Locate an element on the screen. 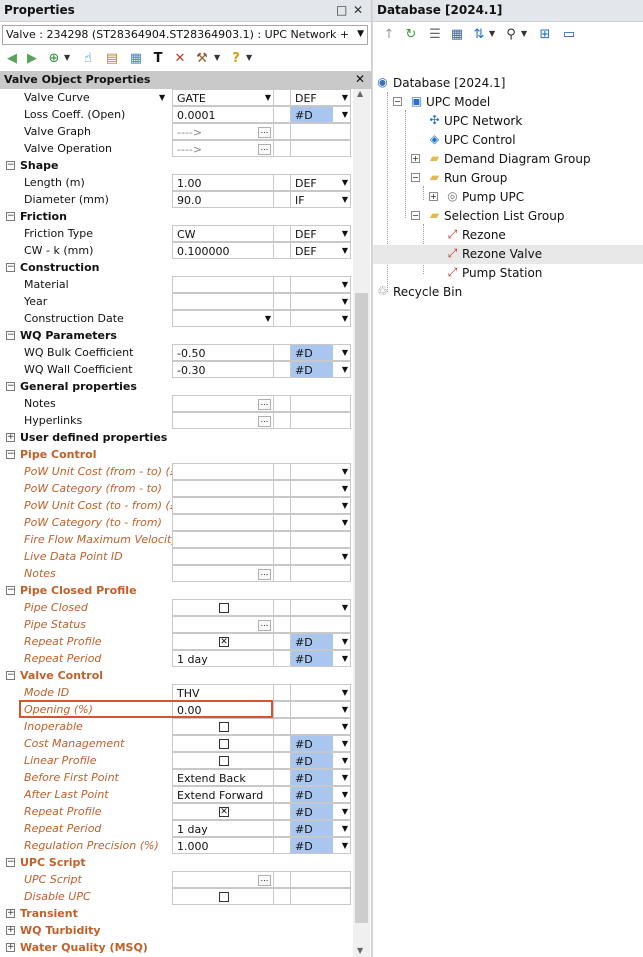  property-value: 1 day is located at coordinates (223, 658).